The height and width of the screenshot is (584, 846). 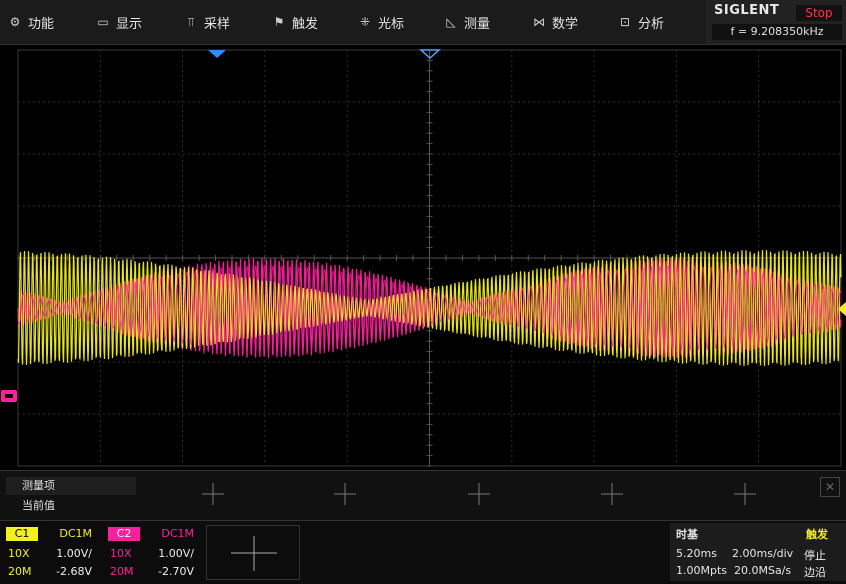 What do you see at coordinates (625, 22) in the screenshot?
I see `analyze-icon: ⊡` at bounding box center [625, 22].